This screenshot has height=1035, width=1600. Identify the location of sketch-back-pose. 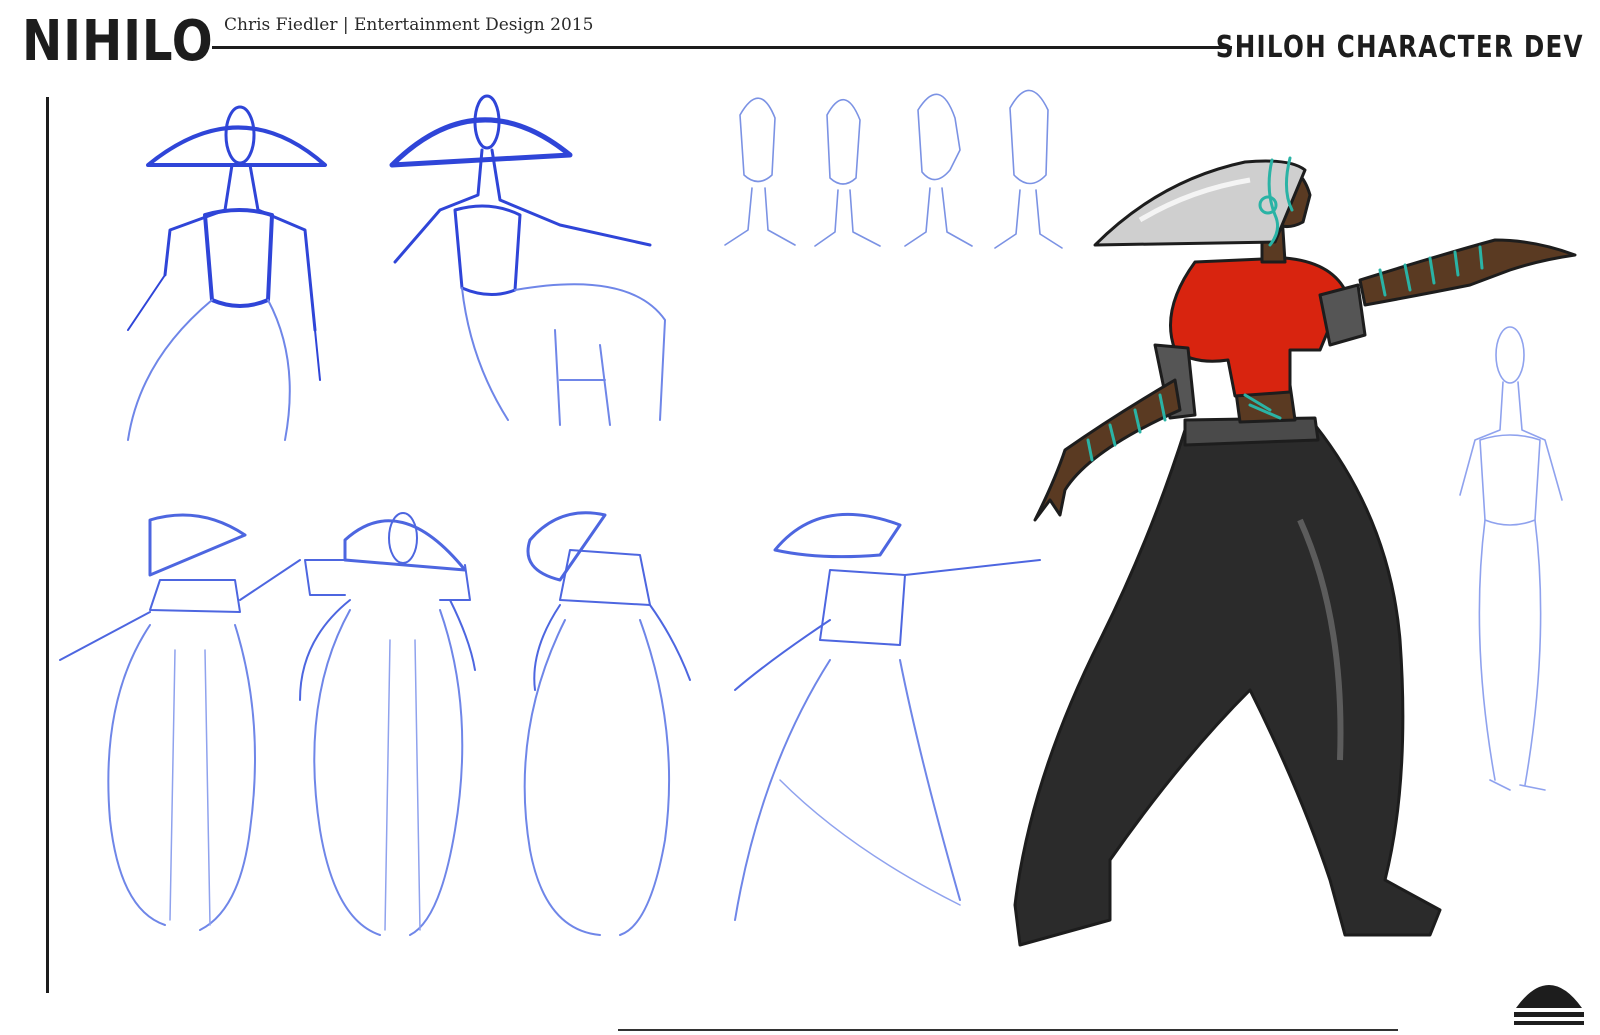
(180, 722).